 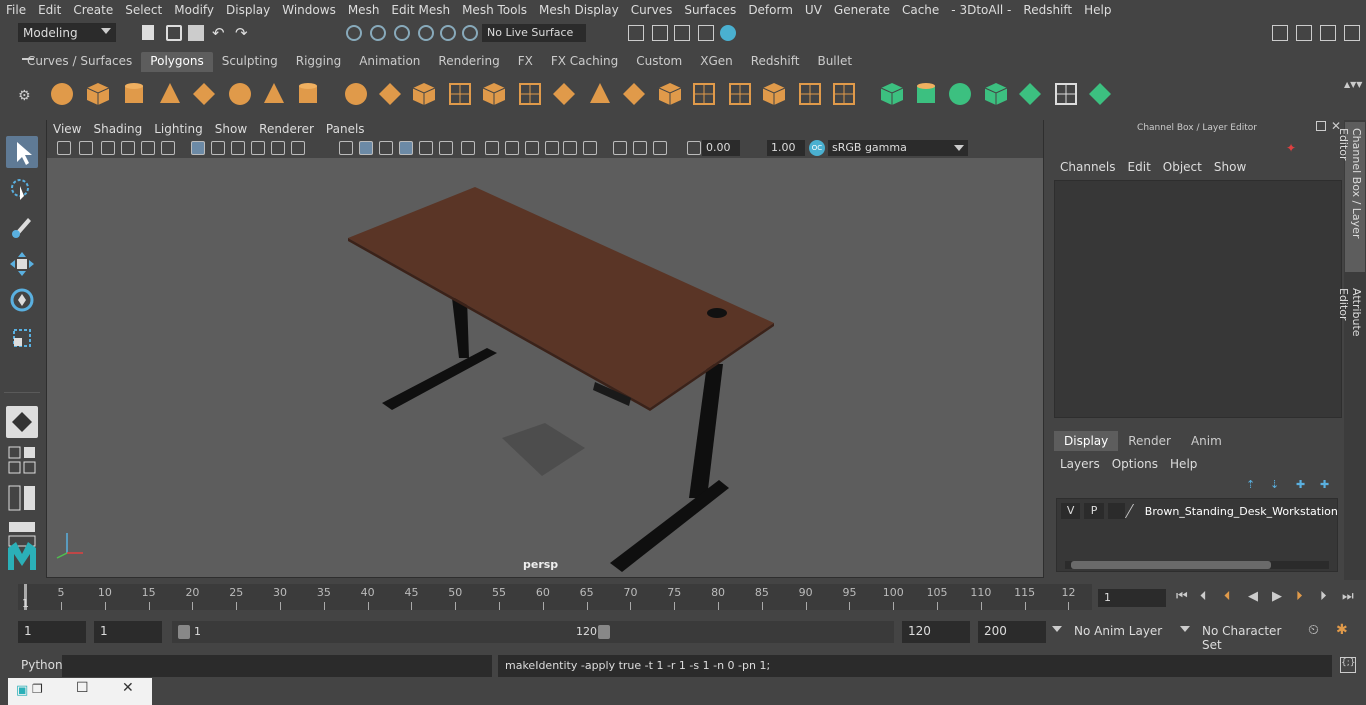 I want to click on snap-grid-icon, so click(x=354, y=33).